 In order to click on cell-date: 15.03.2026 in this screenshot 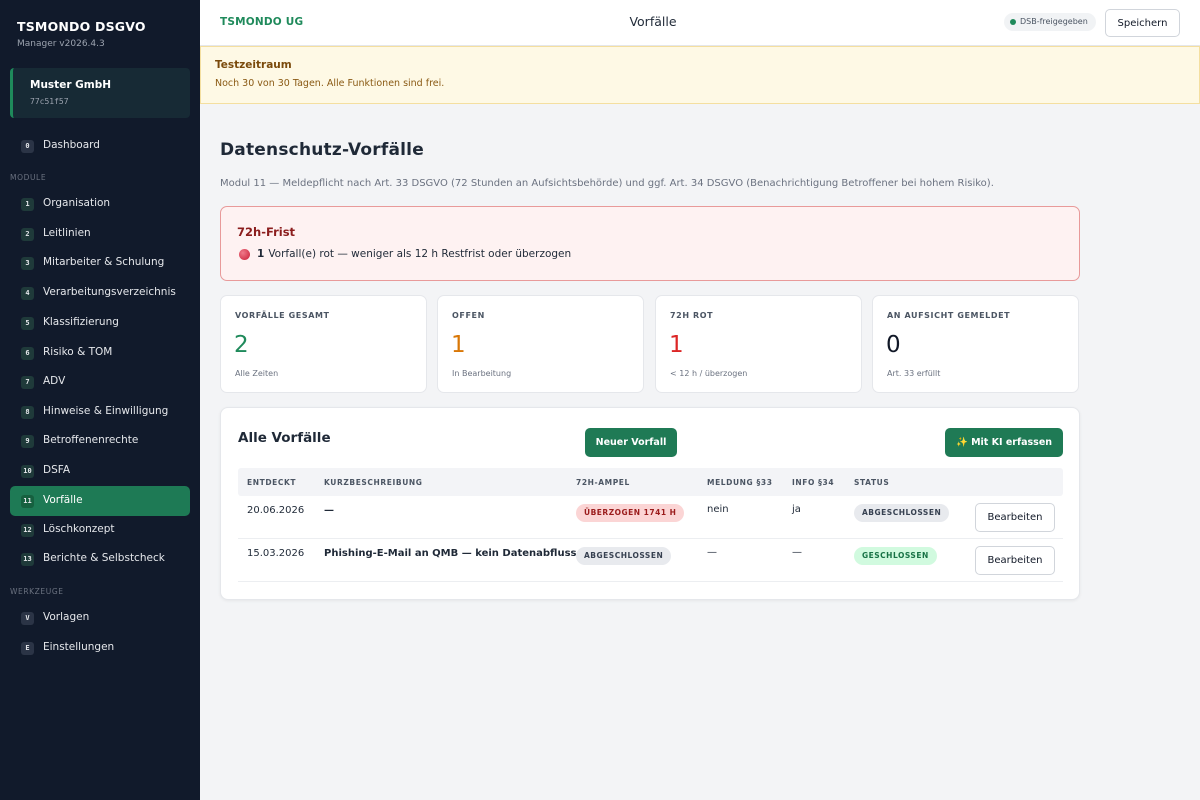, I will do `click(276, 553)`.